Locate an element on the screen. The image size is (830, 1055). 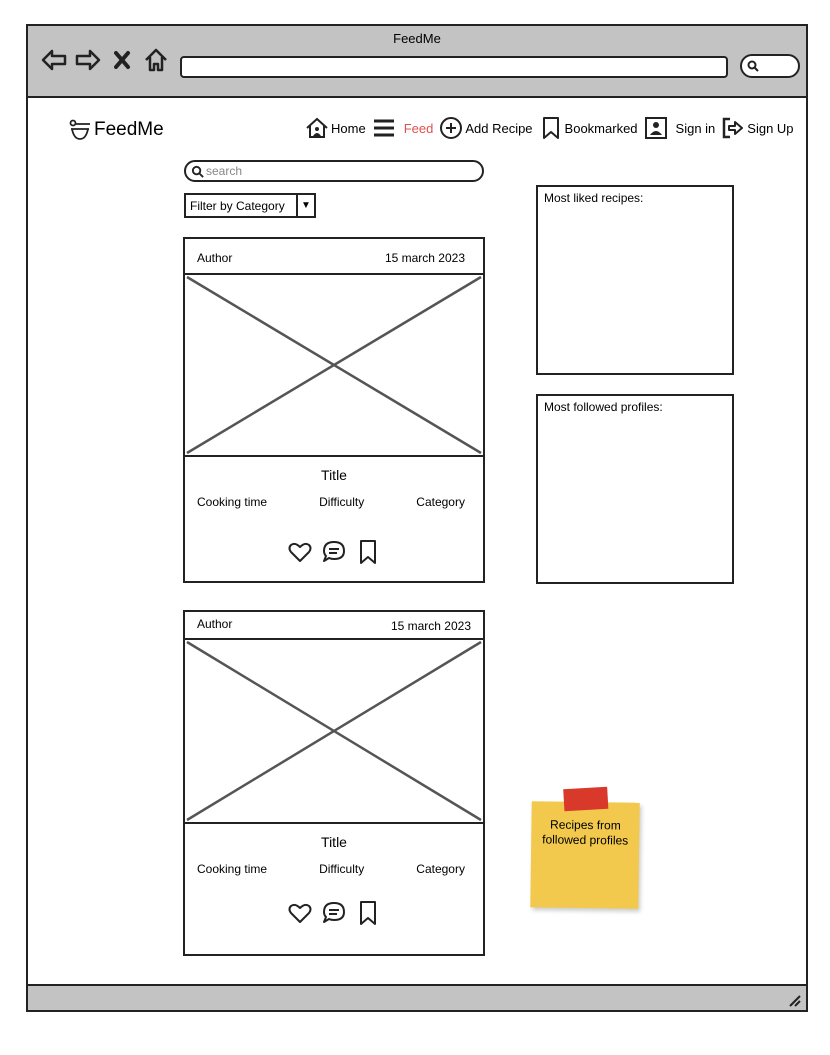
app-logo: FeedMe is located at coordinates (116, 130).